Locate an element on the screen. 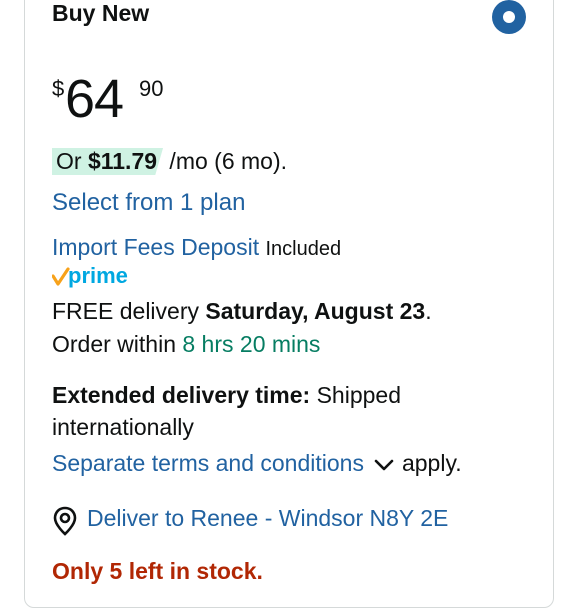  installment-amount: $11.79 is located at coordinates (122, 161).